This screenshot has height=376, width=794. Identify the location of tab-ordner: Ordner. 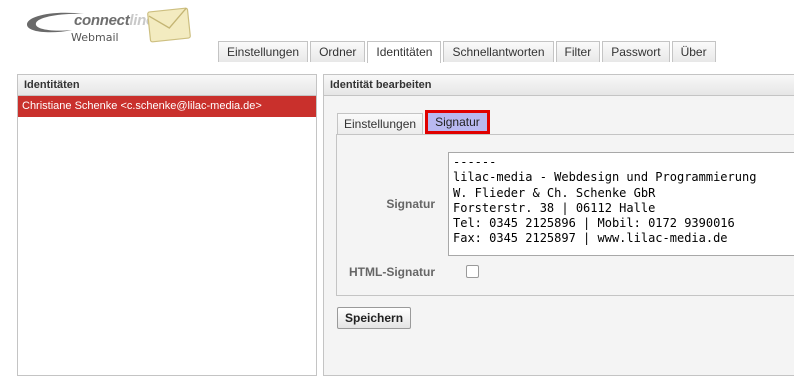
(338, 51).